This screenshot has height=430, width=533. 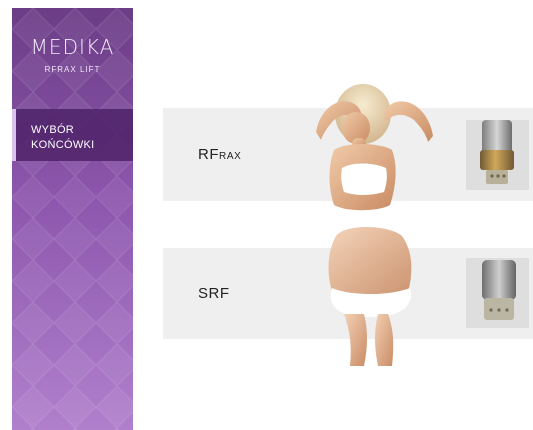 I want to click on sidebar-item-label-line1: WYBÓR, so click(x=53, y=130).